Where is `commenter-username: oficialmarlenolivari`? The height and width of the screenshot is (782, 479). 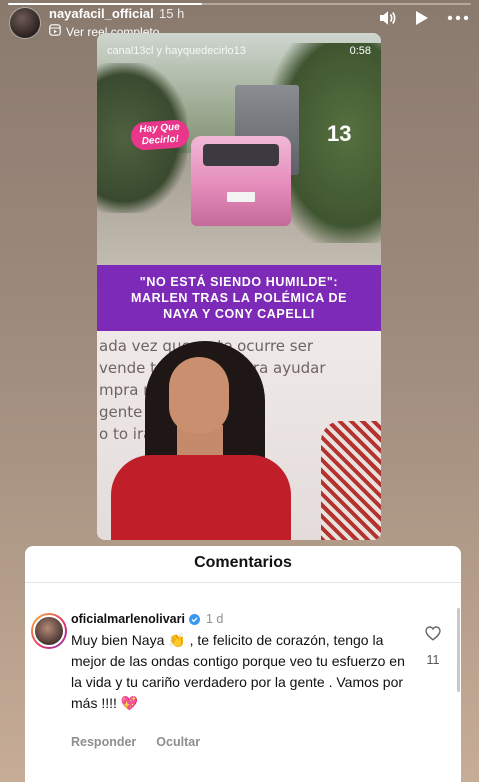
commenter-username: oficialmarlenolivari is located at coordinates (128, 619).